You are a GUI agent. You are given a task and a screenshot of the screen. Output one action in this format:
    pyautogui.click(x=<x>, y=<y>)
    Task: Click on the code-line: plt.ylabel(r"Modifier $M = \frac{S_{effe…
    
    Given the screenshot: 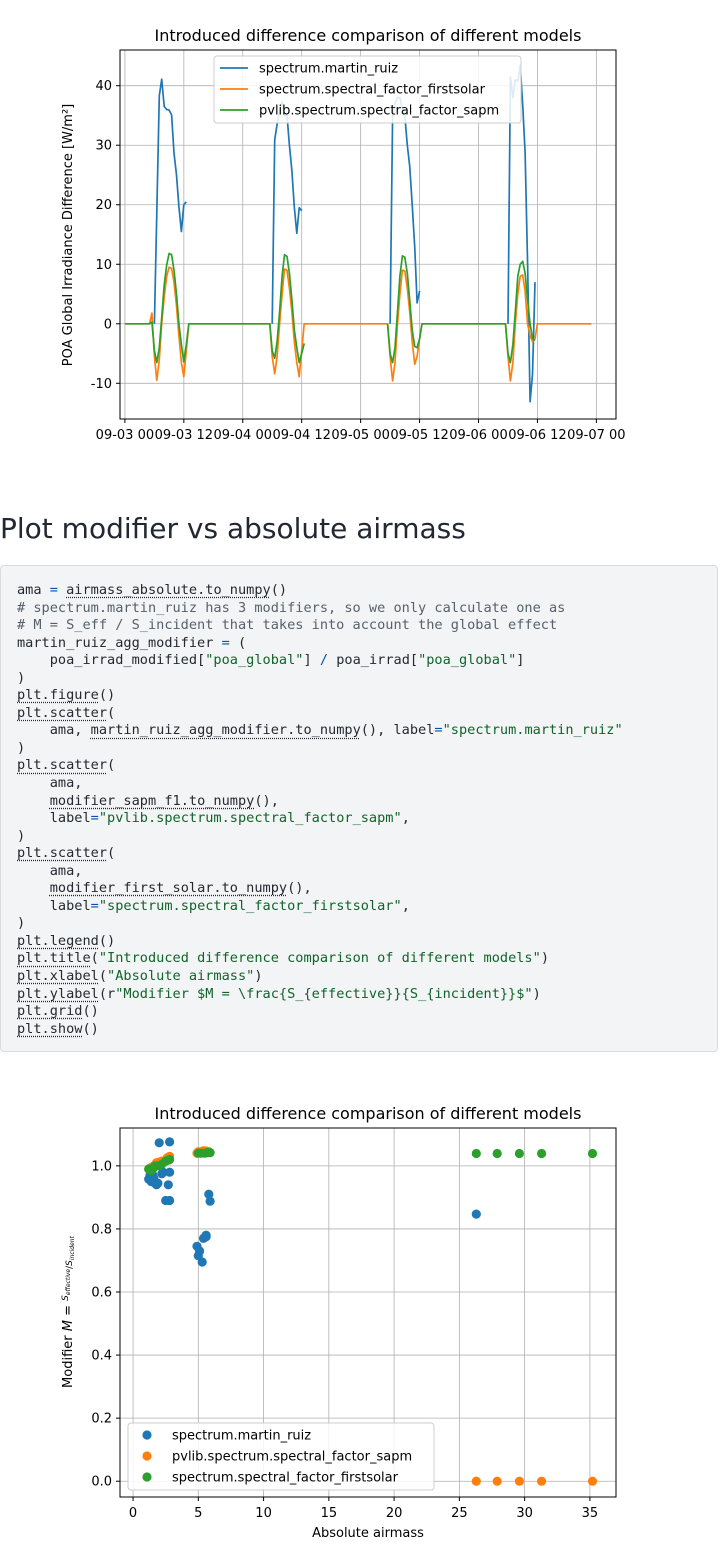 What is the action you would take?
    pyautogui.click(x=359, y=995)
    